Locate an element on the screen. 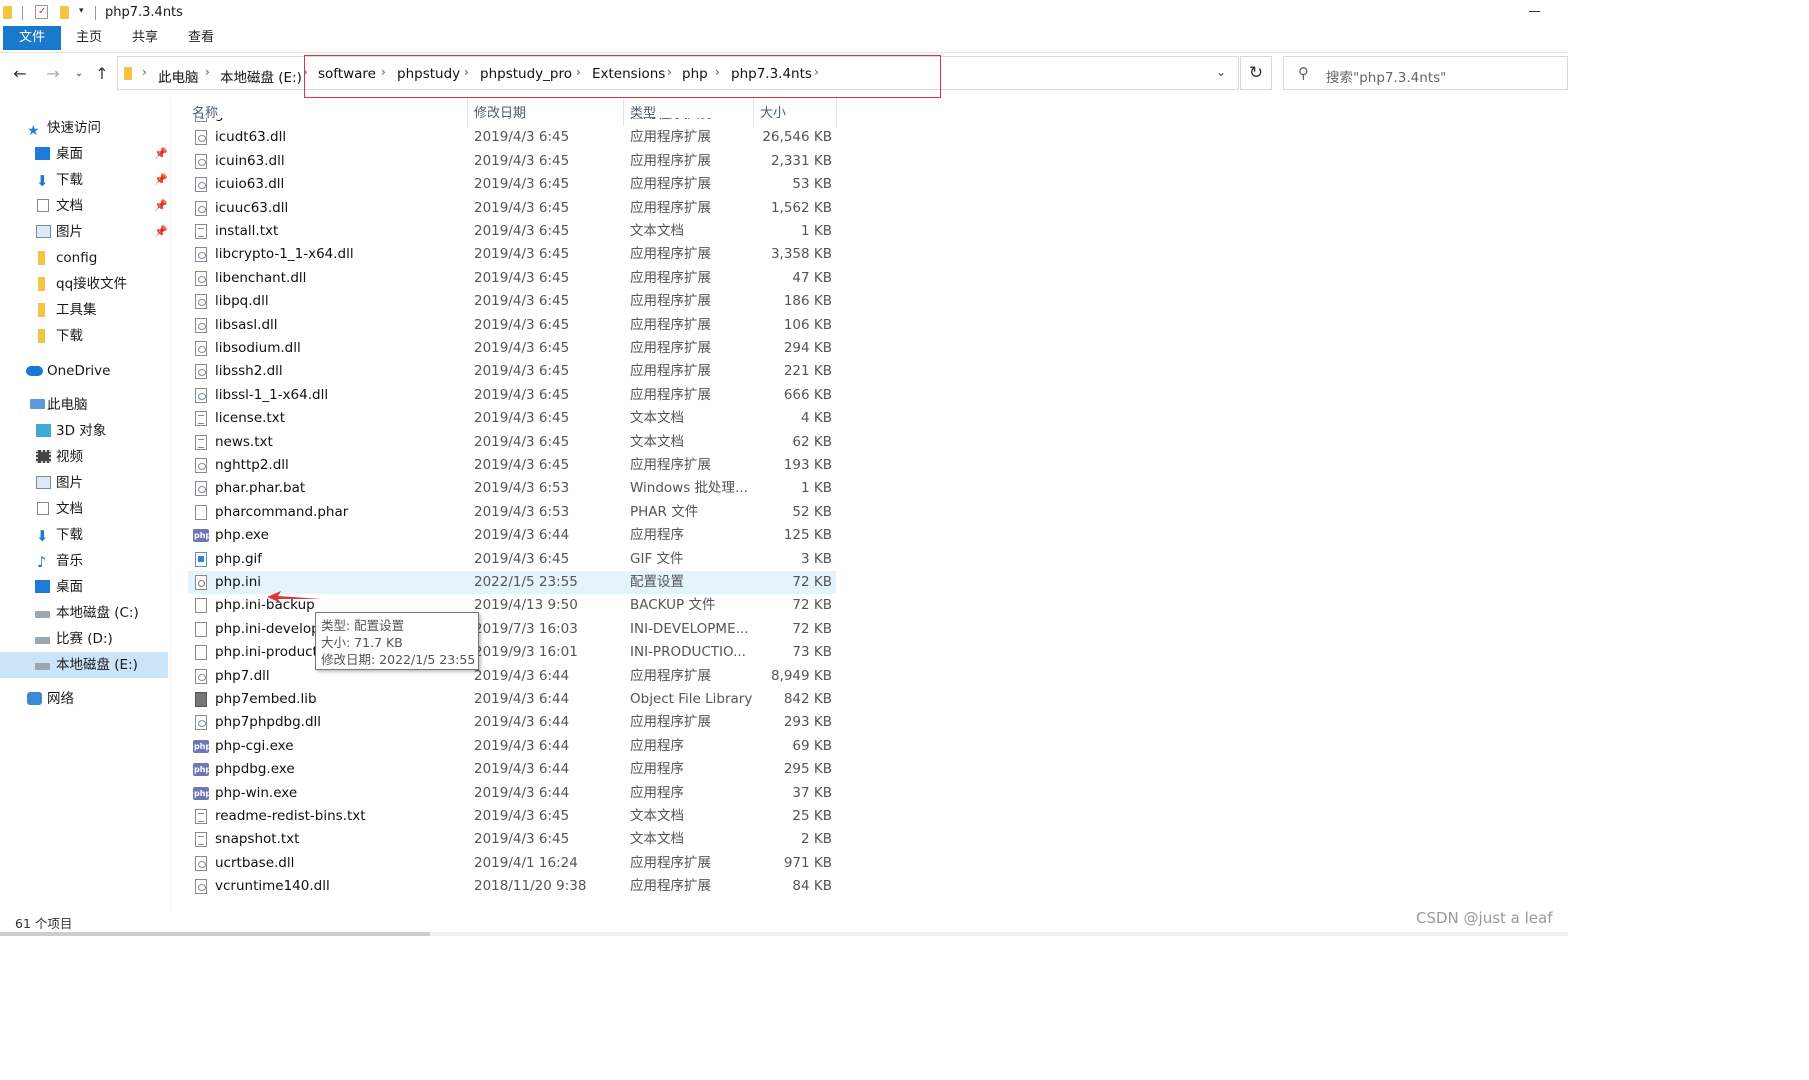  sidebar-item-videos: 视频 is located at coordinates (84, 457).